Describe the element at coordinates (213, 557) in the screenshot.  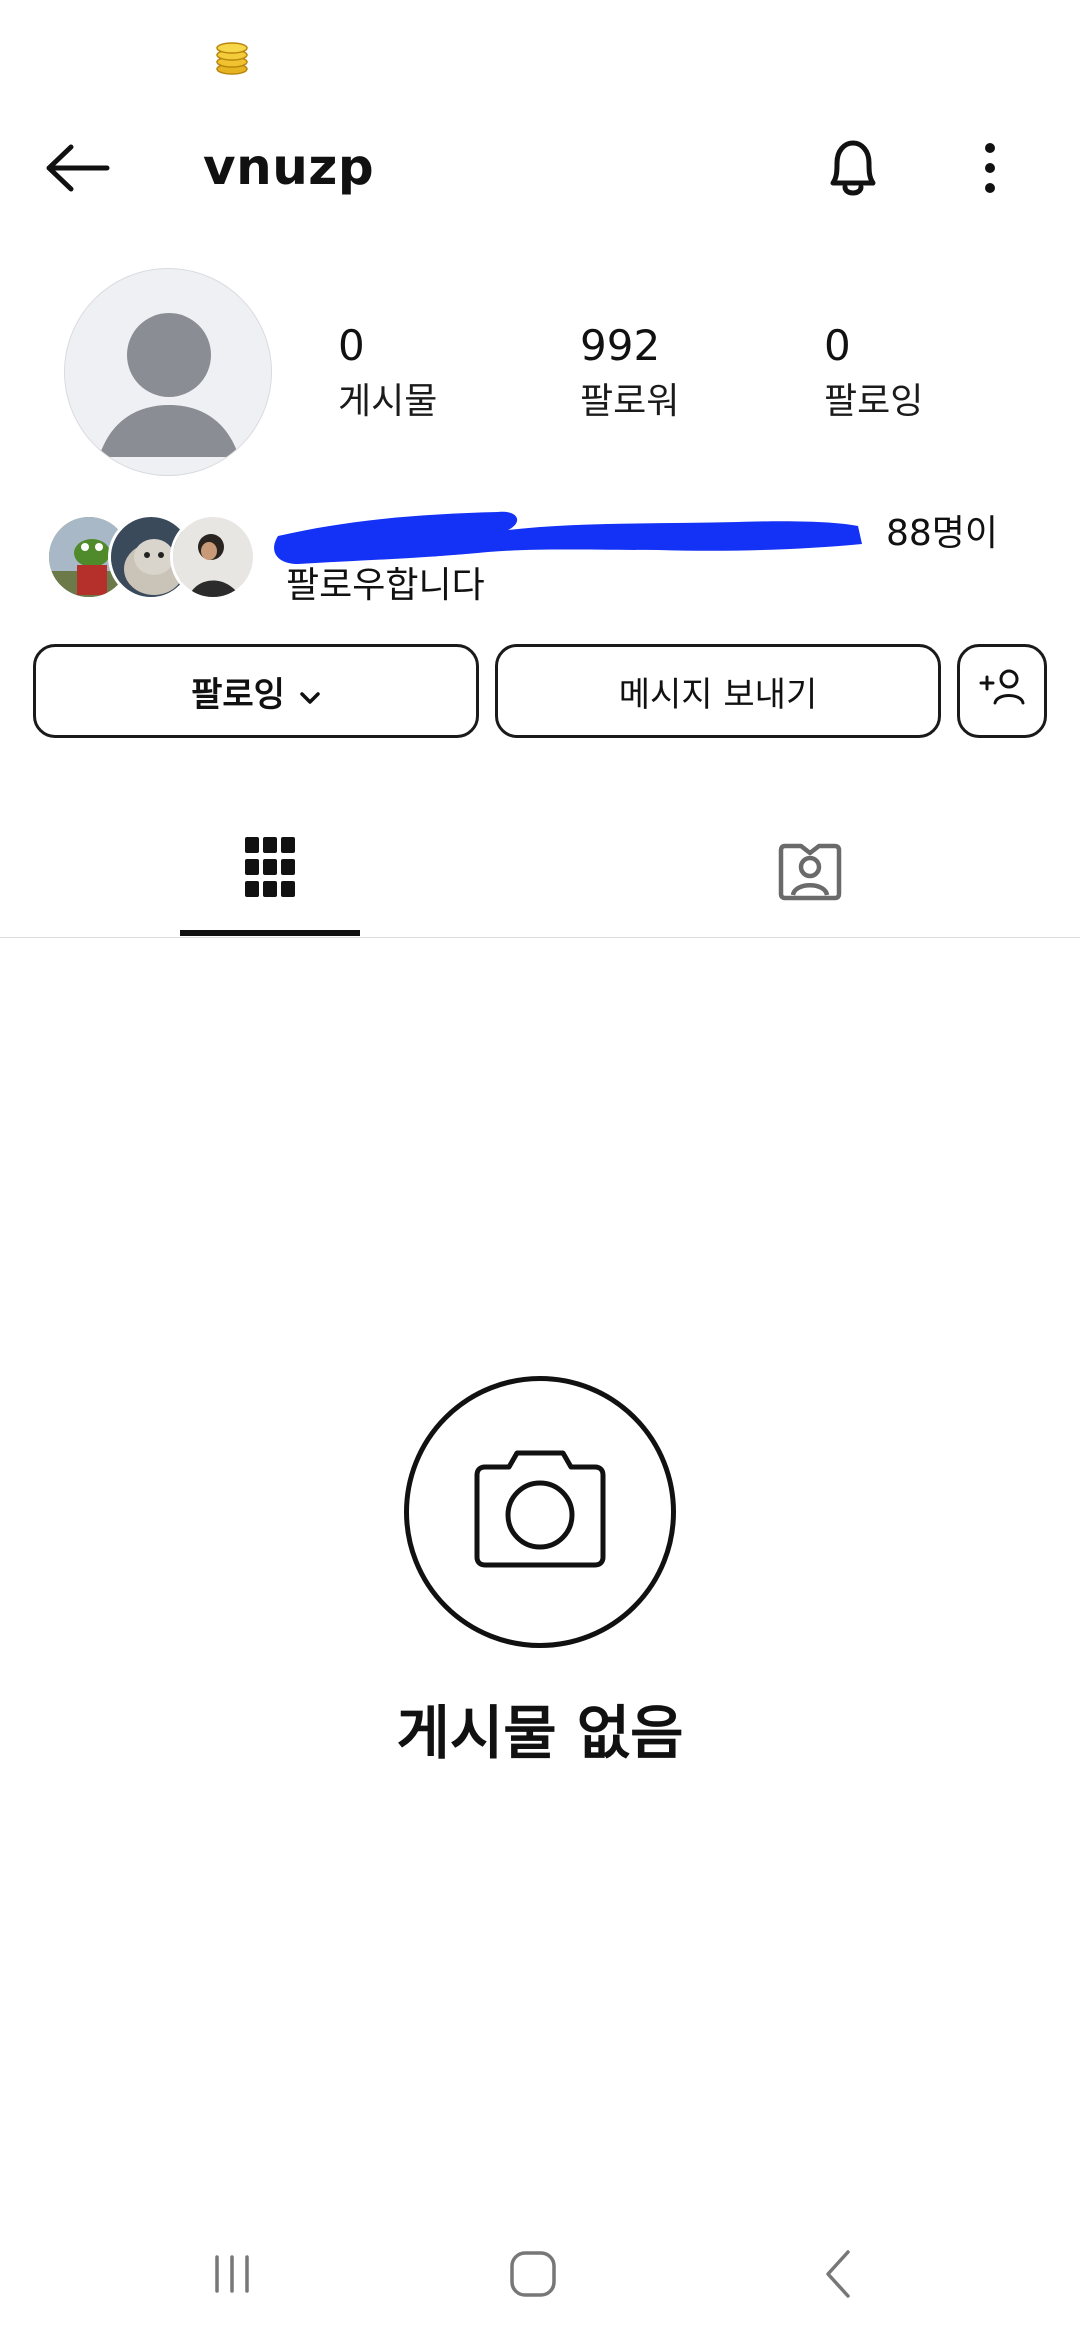
I see `mutual-avatar` at that location.